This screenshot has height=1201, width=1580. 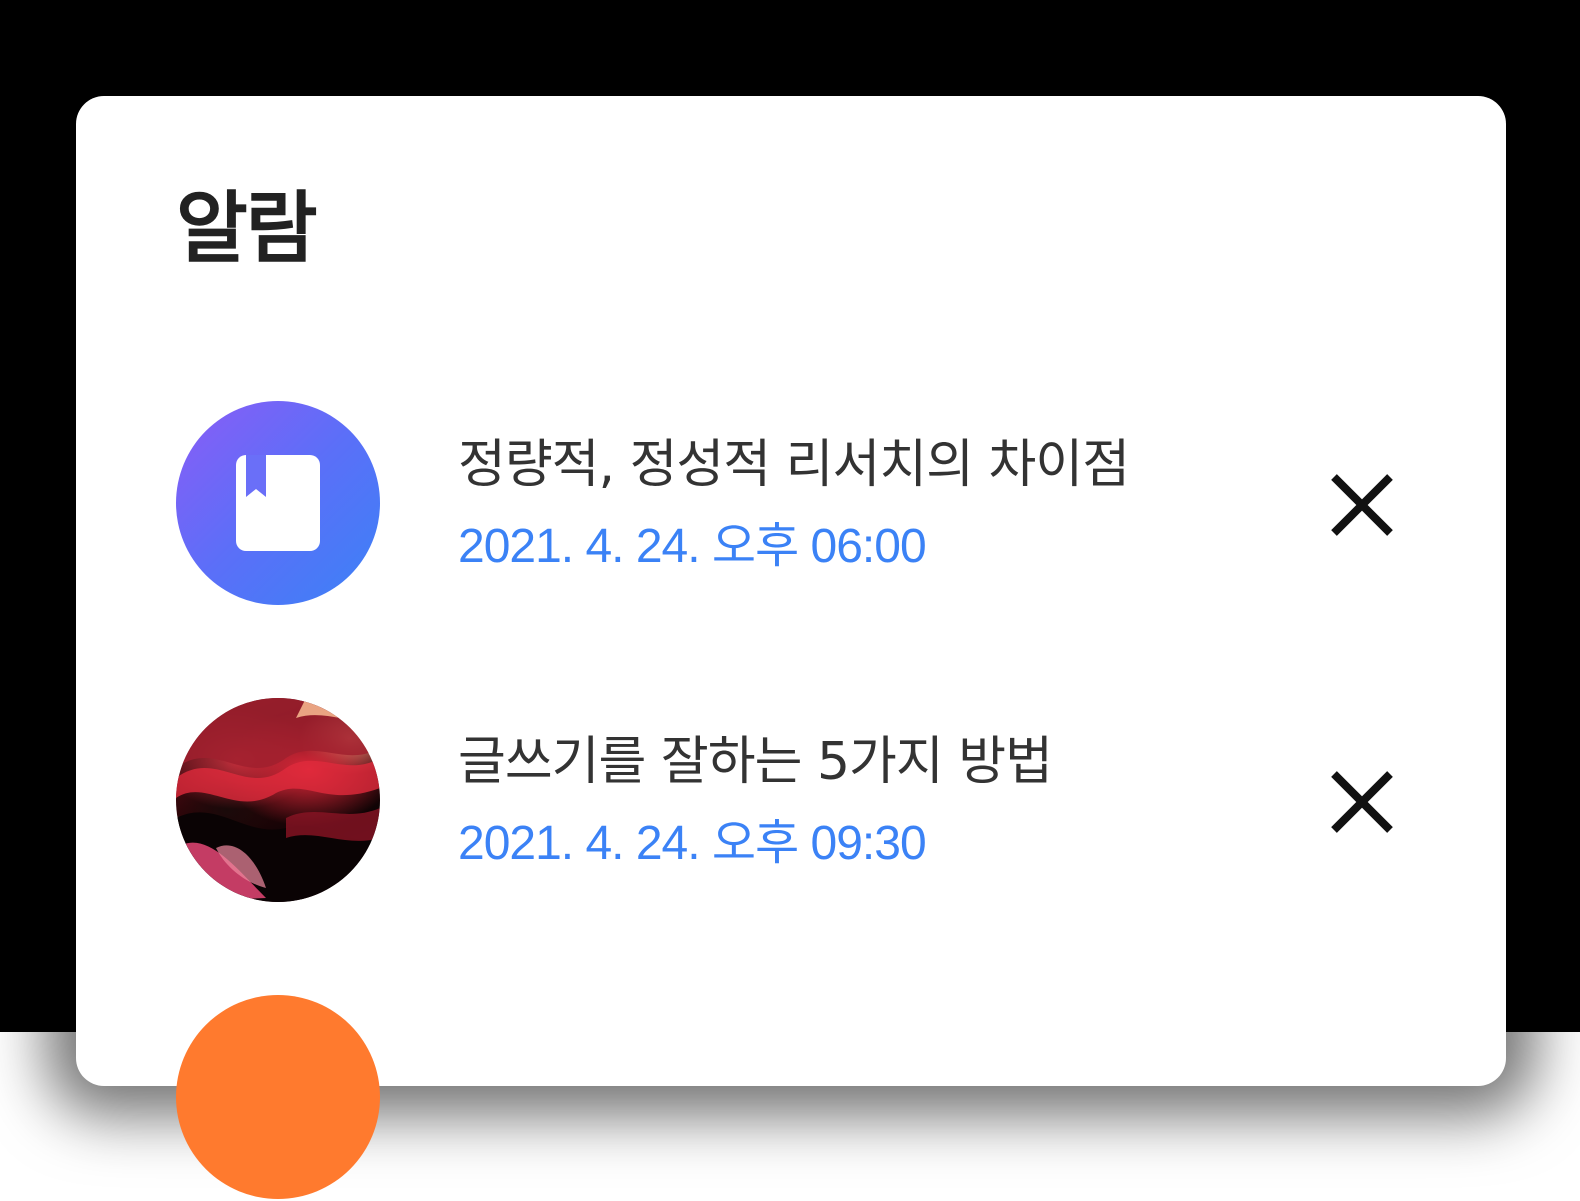 I want to click on abstract-wave-image, so click(x=278, y=800).